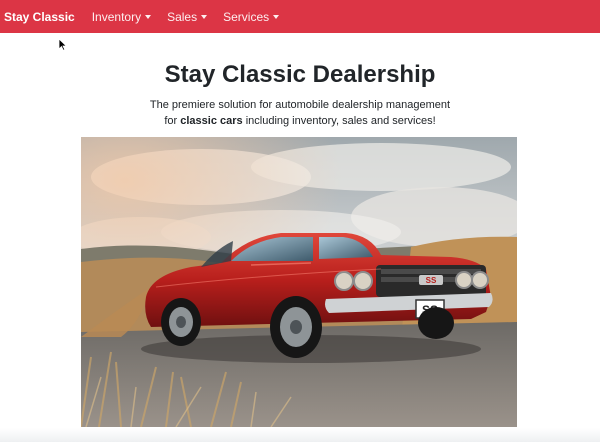 Image resolution: width=600 pixels, height=442 pixels. Describe the element at coordinates (300, 16) in the screenshot. I see `top-navbar: Stay Classic Inventory Sales Services` at that location.